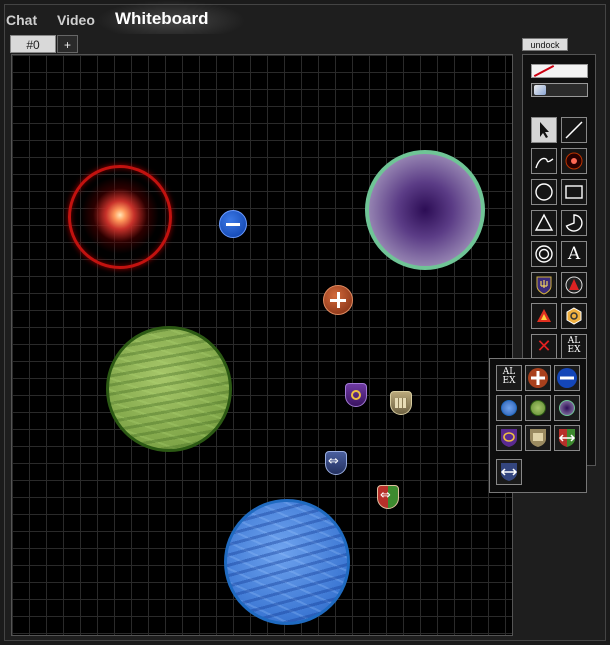  I want to click on flyout-blue-planet, so click(509, 408).